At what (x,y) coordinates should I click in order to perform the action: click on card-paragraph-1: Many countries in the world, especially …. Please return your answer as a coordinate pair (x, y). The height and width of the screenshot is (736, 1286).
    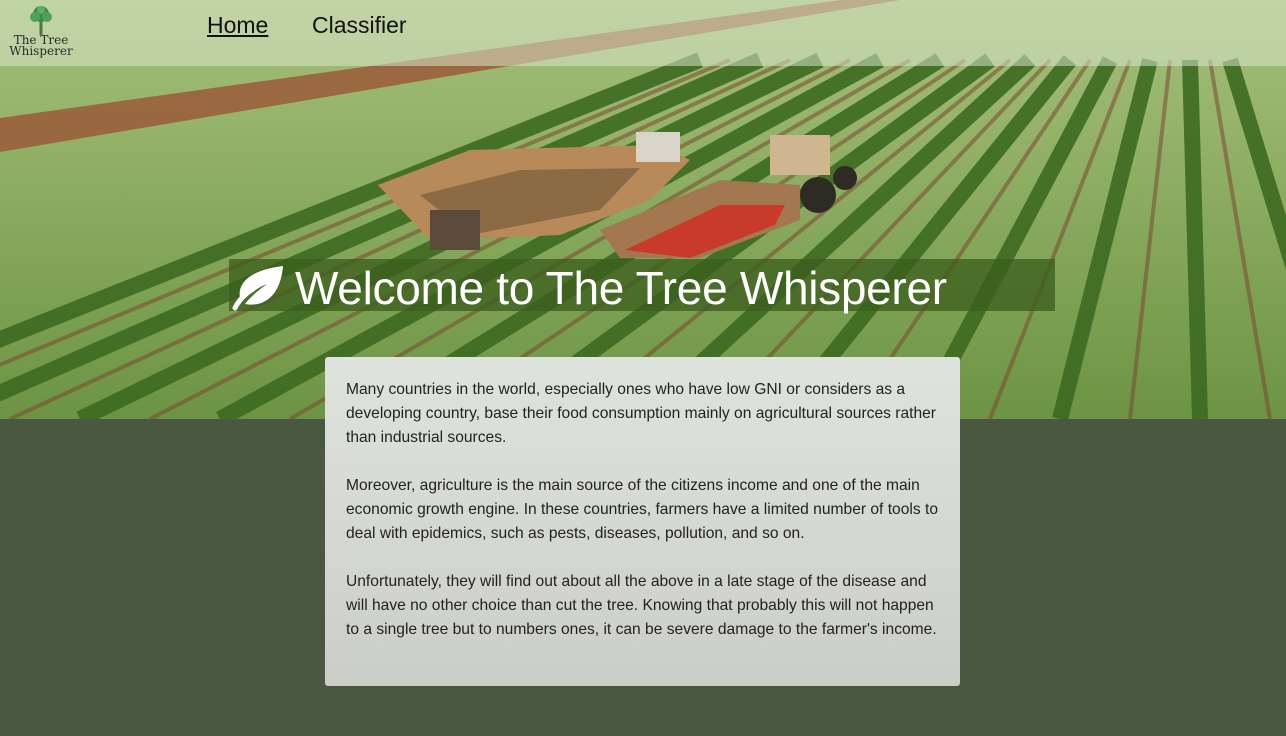
    Looking at the image, I should click on (641, 413).